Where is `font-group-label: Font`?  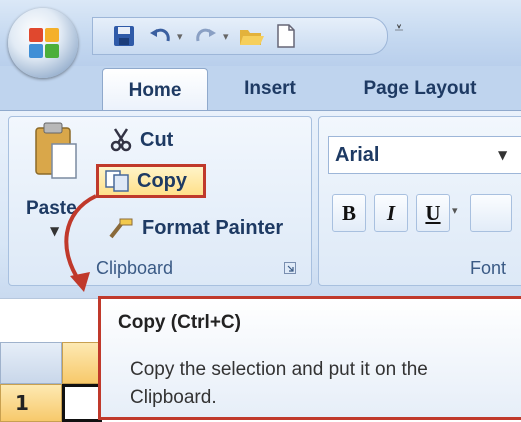
font-group-label: Font is located at coordinates (488, 268).